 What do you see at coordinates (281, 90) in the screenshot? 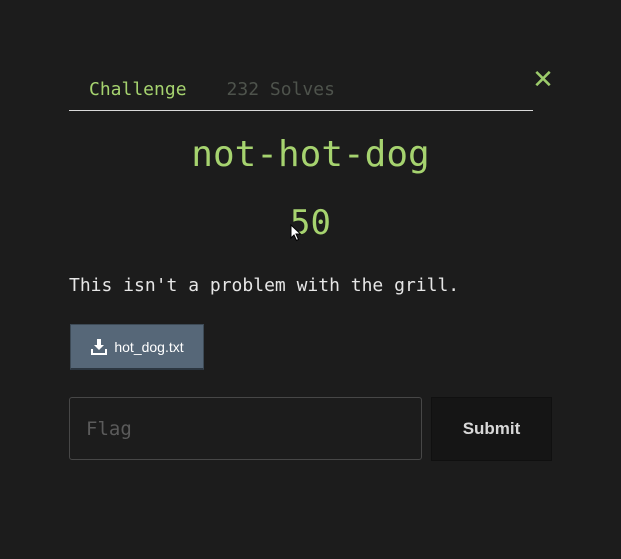
I see `tab-solves: 232 Solves` at bounding box center [281, 90].